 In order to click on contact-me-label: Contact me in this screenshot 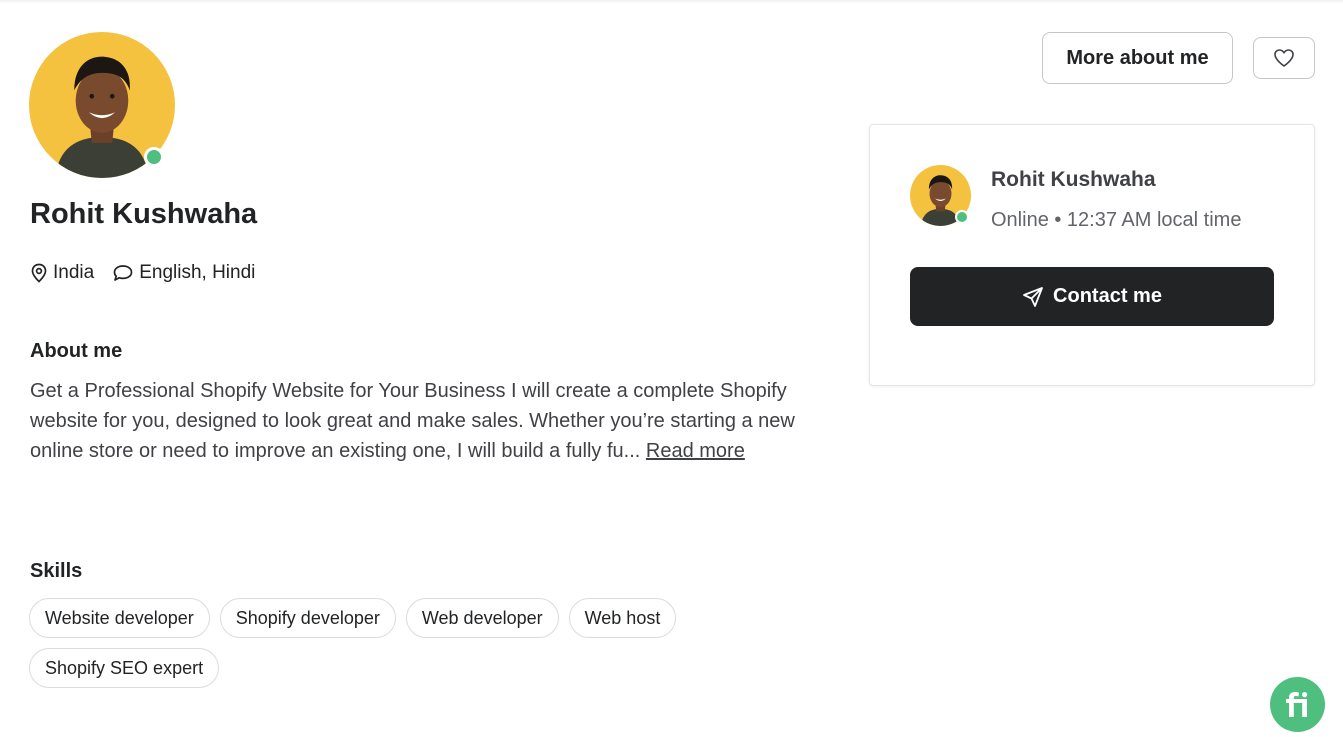, I will do `click(1107, 296)`.